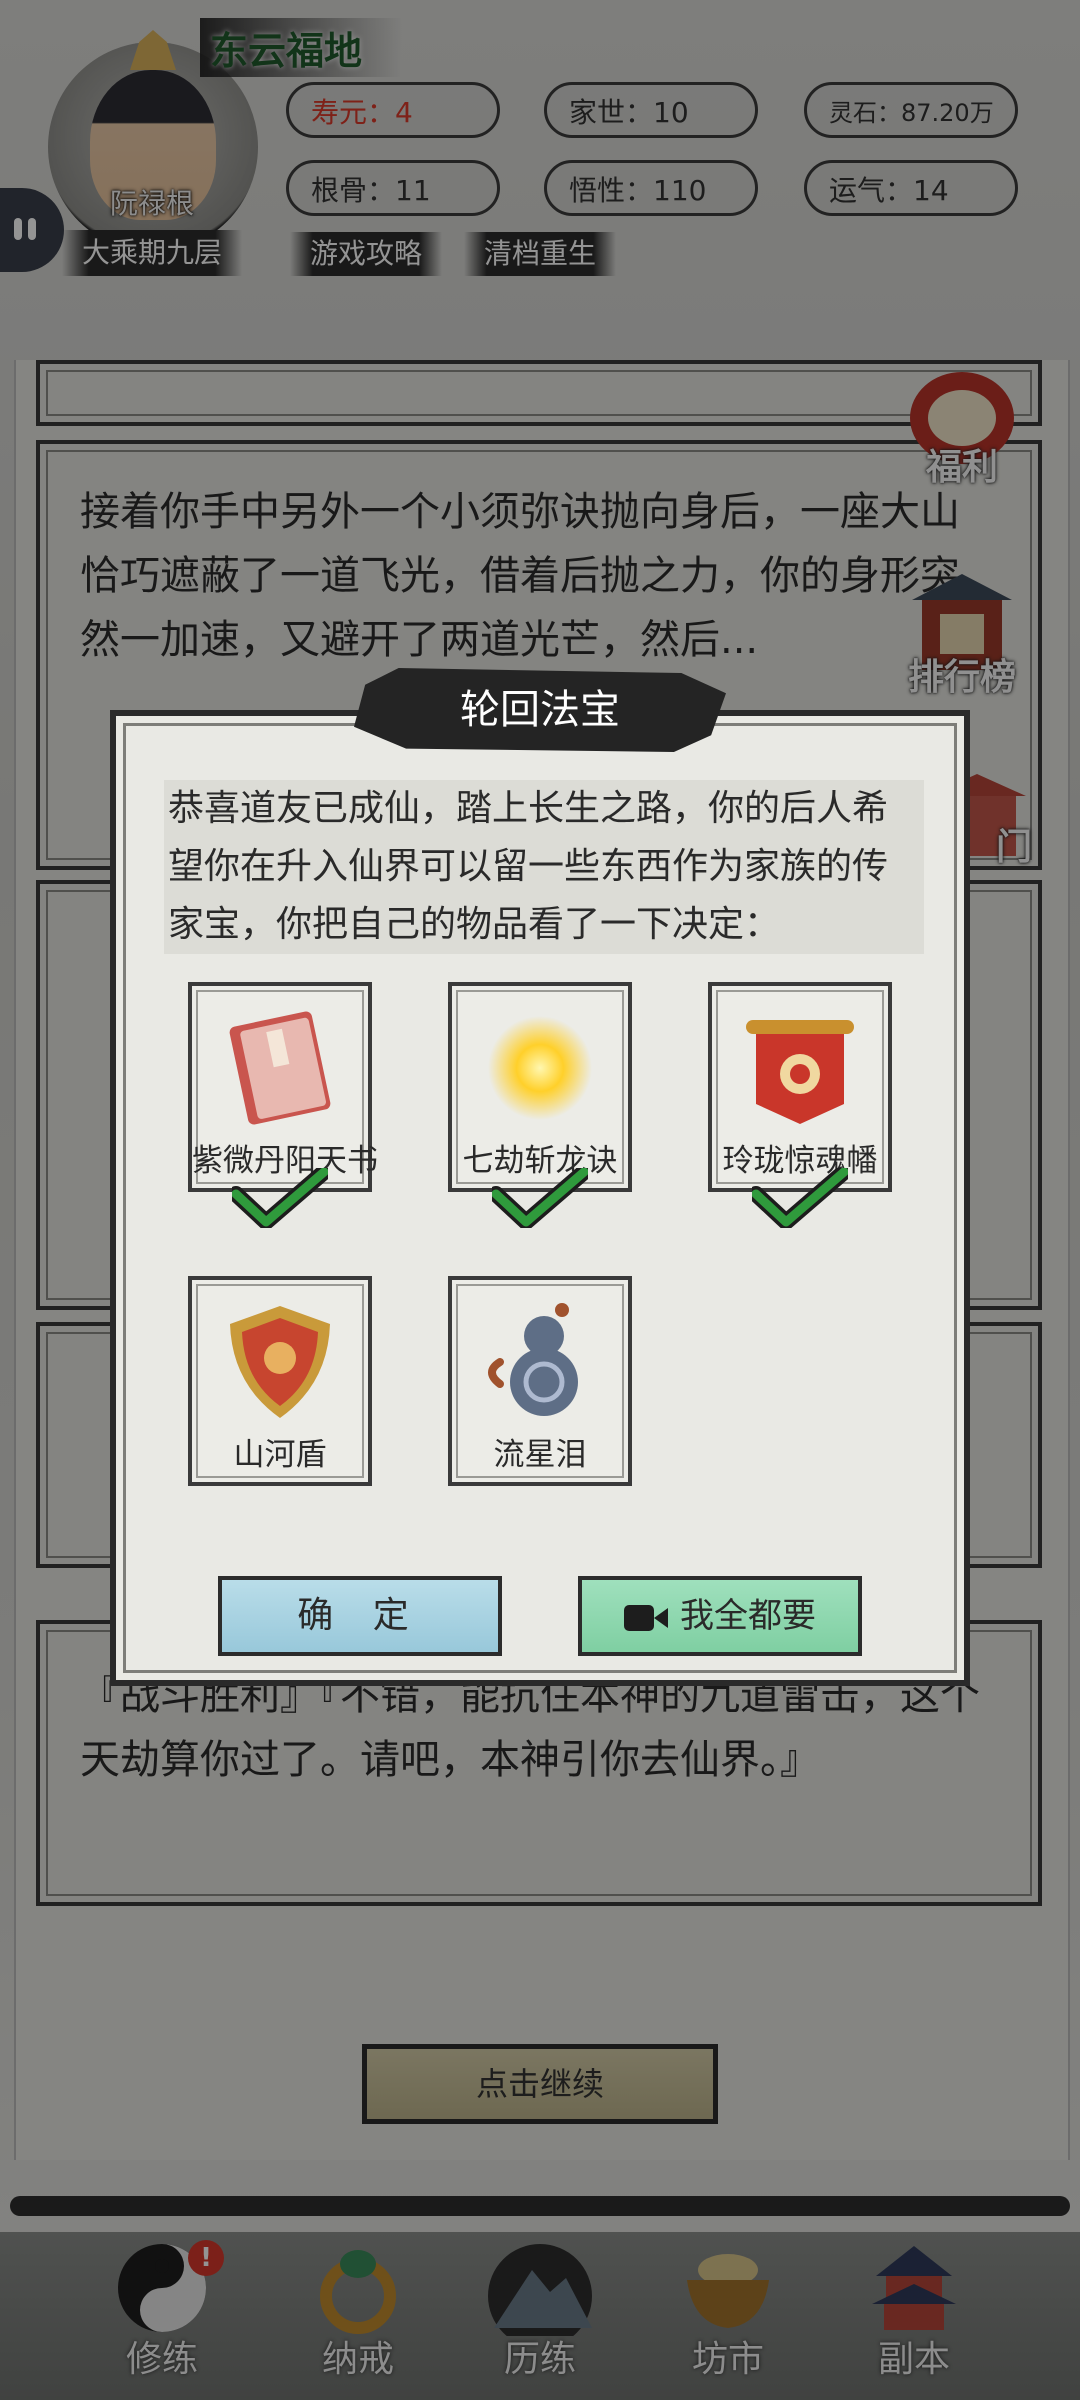  I want to click on dialog-title: 轮回法宝, so click(540, 710).